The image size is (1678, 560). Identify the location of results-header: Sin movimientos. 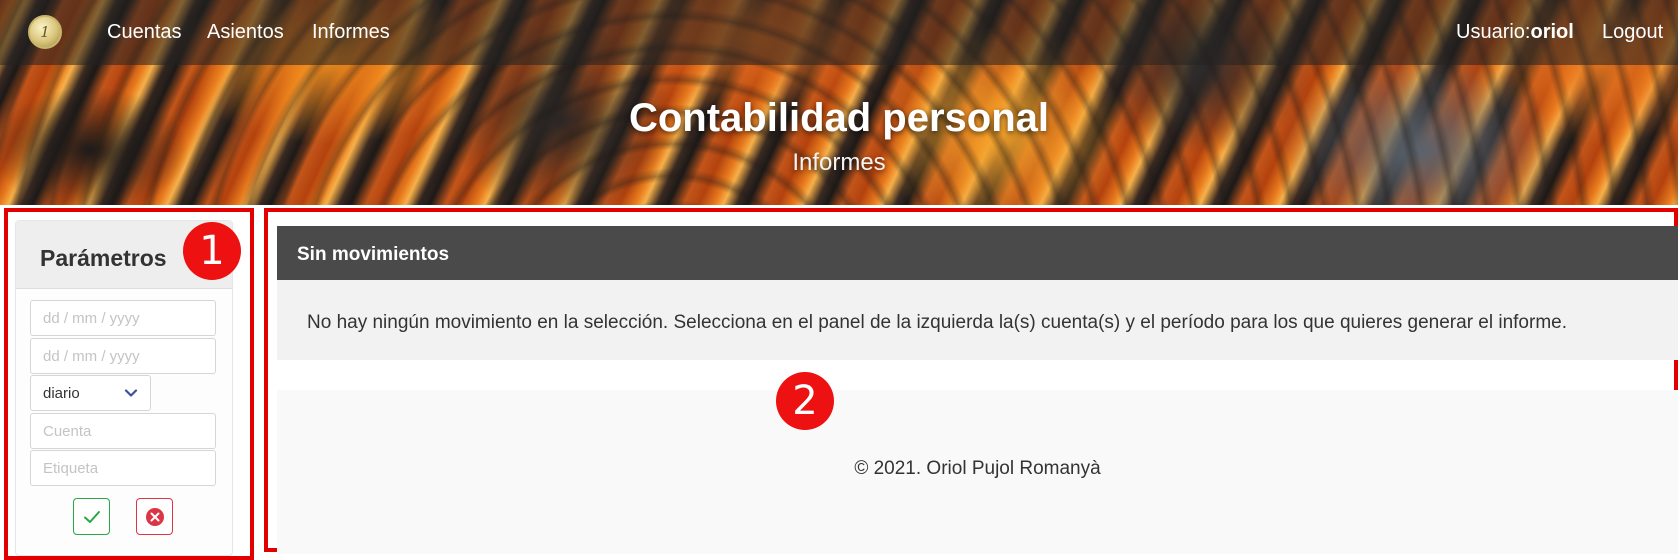
(977, 253).